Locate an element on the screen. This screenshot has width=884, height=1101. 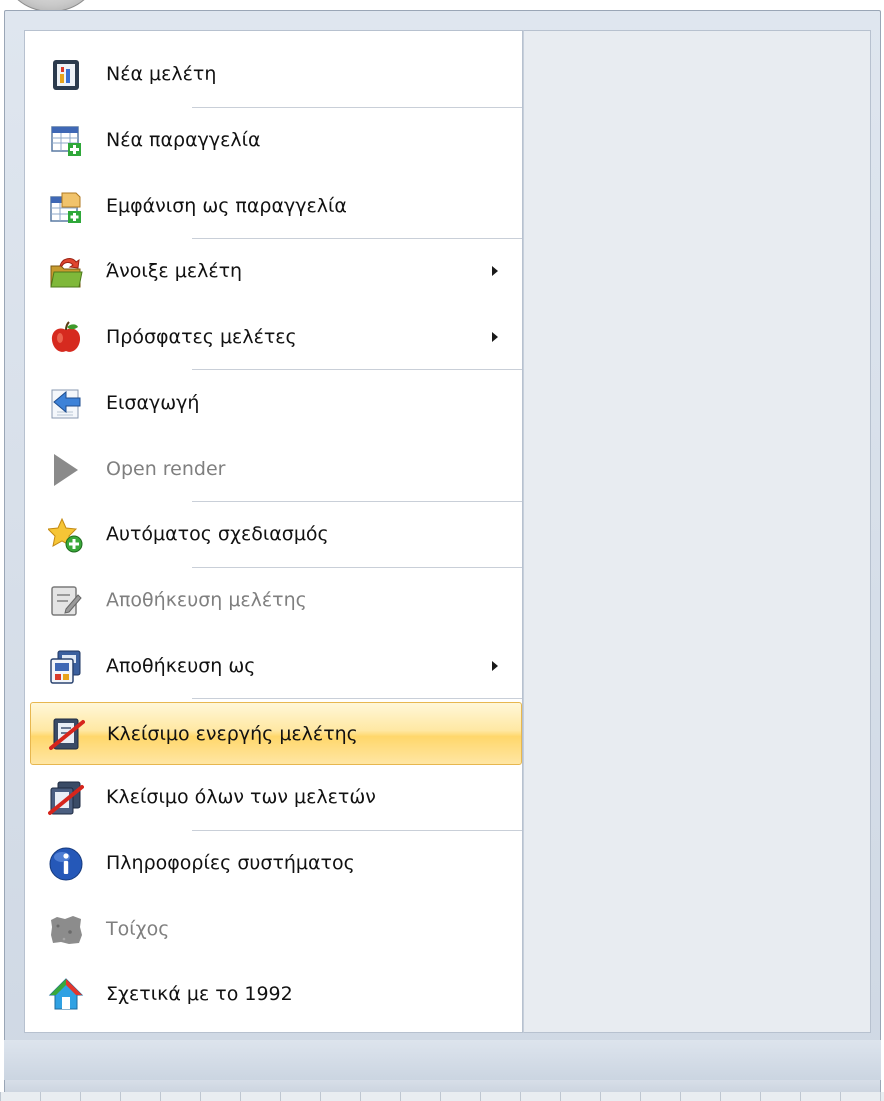
menu-item-save-as: Αποθήκευση ως is located at coordinates (276, 666).